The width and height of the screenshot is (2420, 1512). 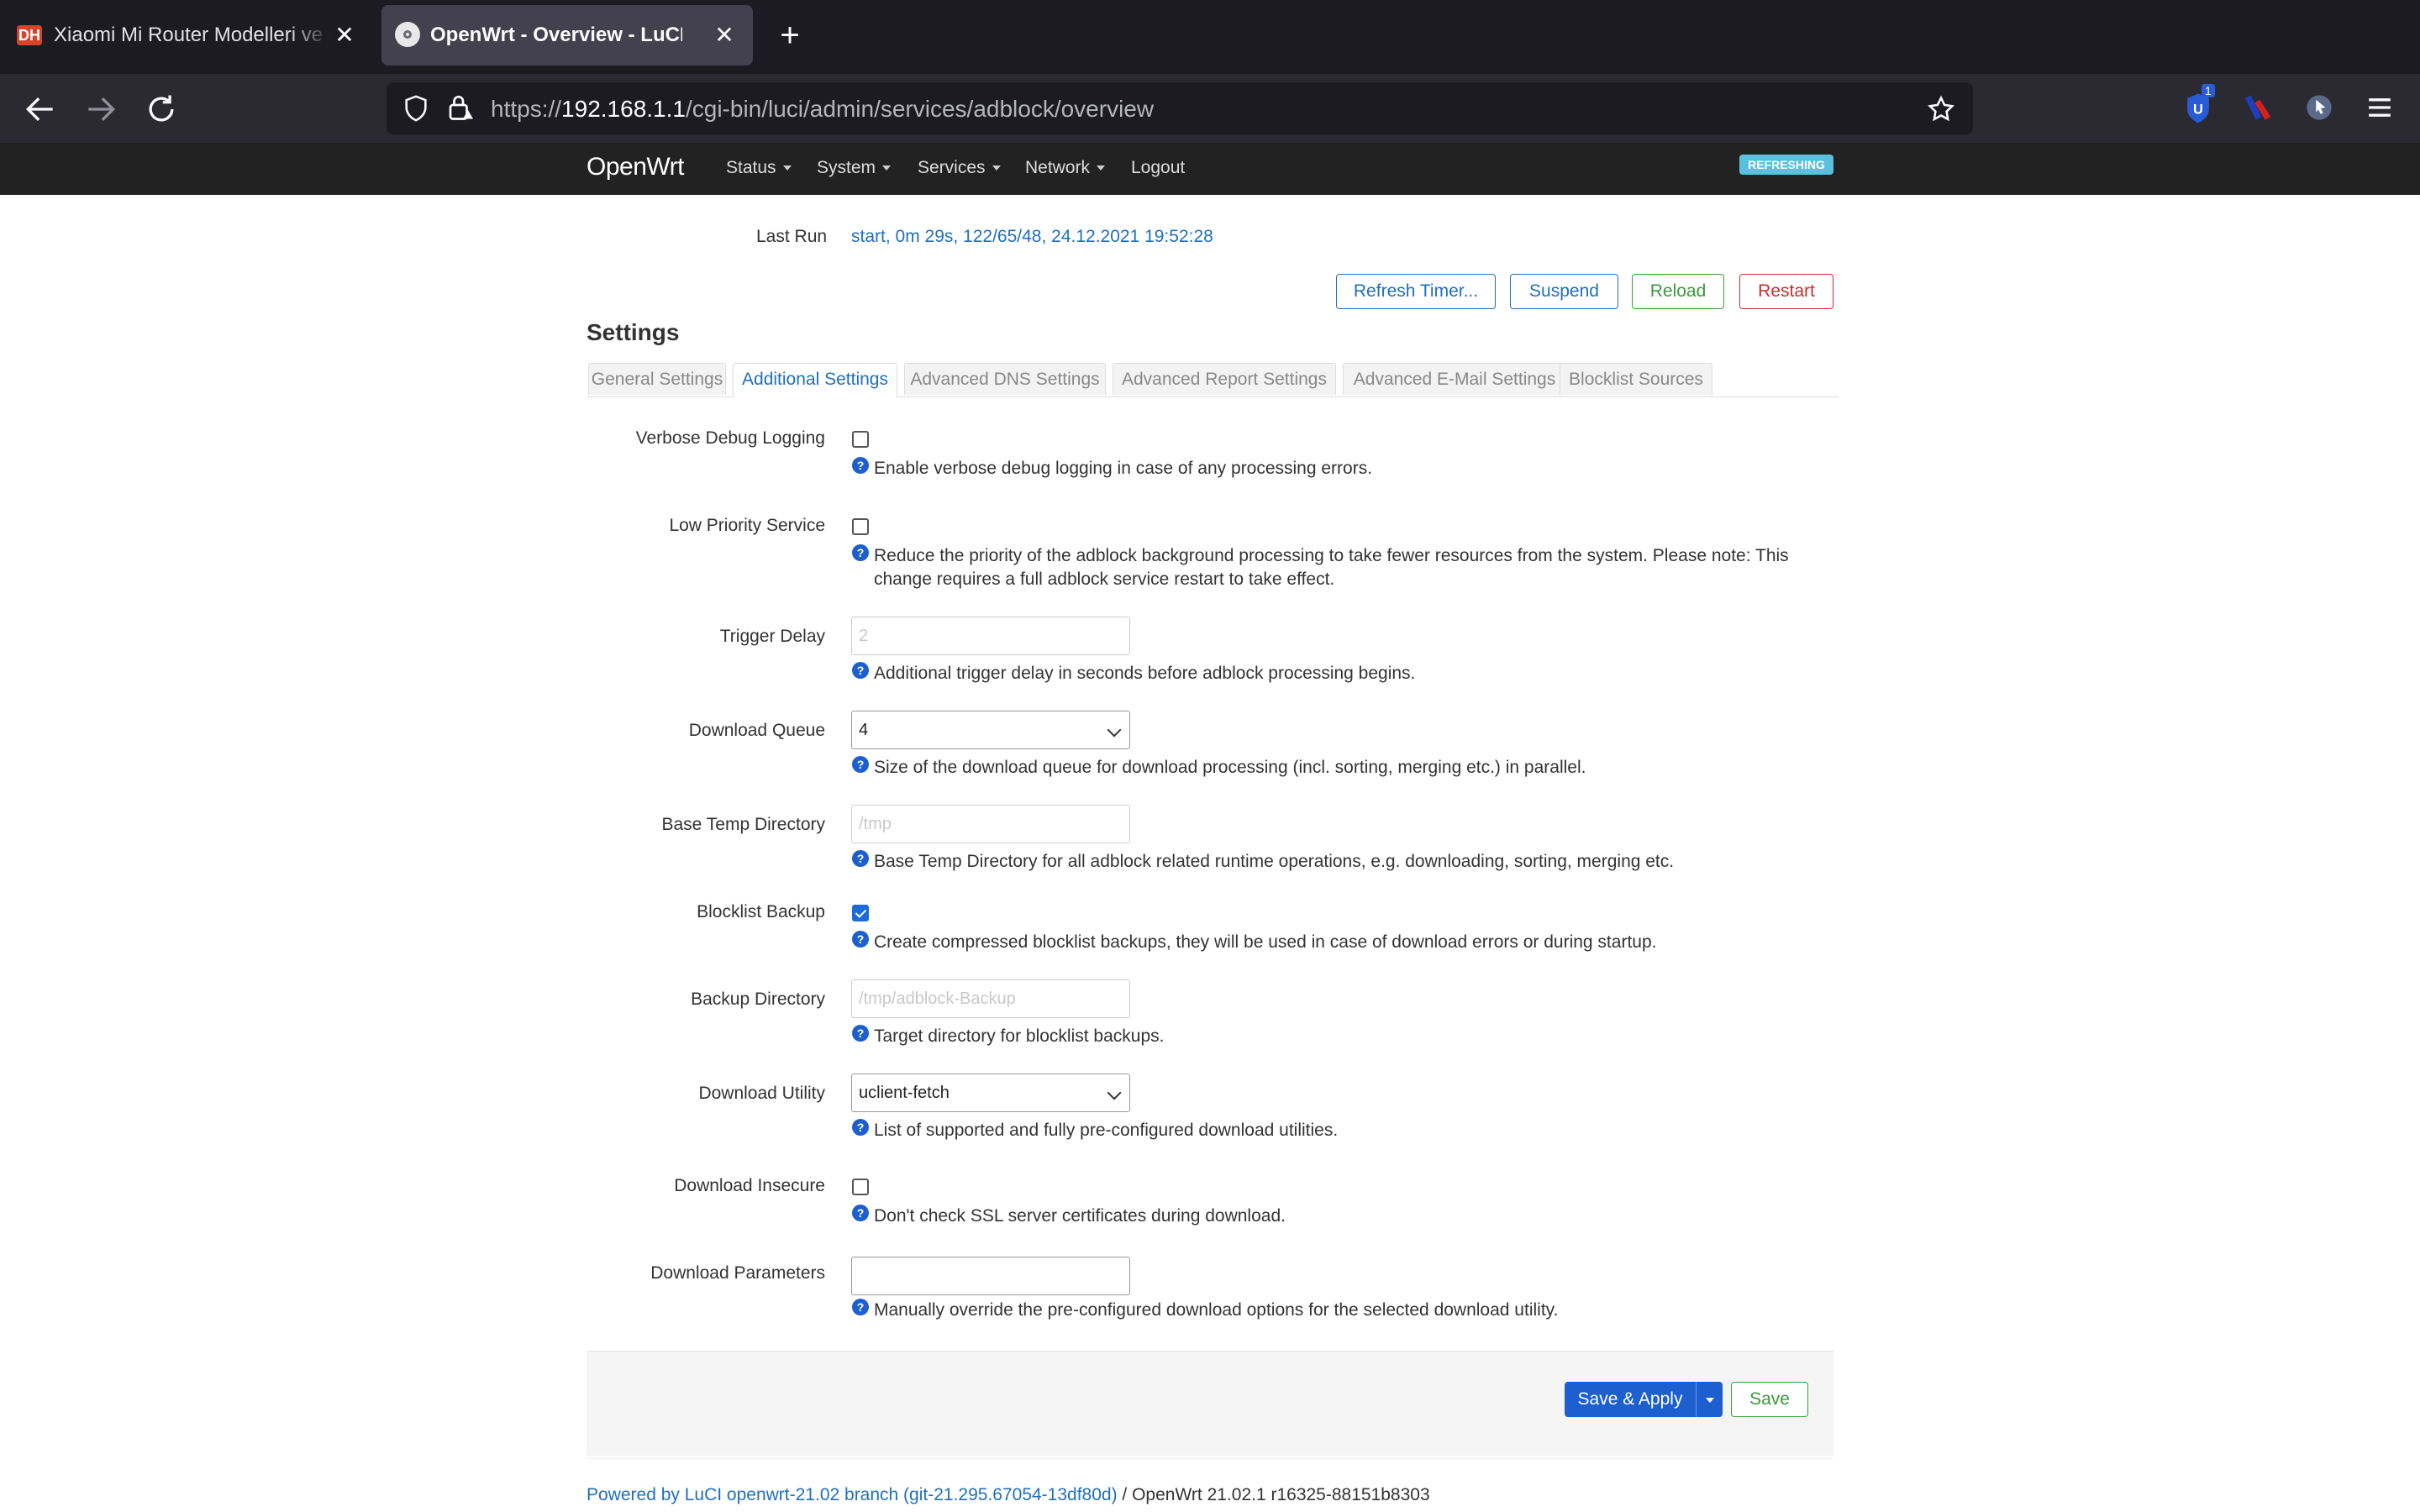 I want to click on magnet-extension-icon, so click(x=2258, y=107).